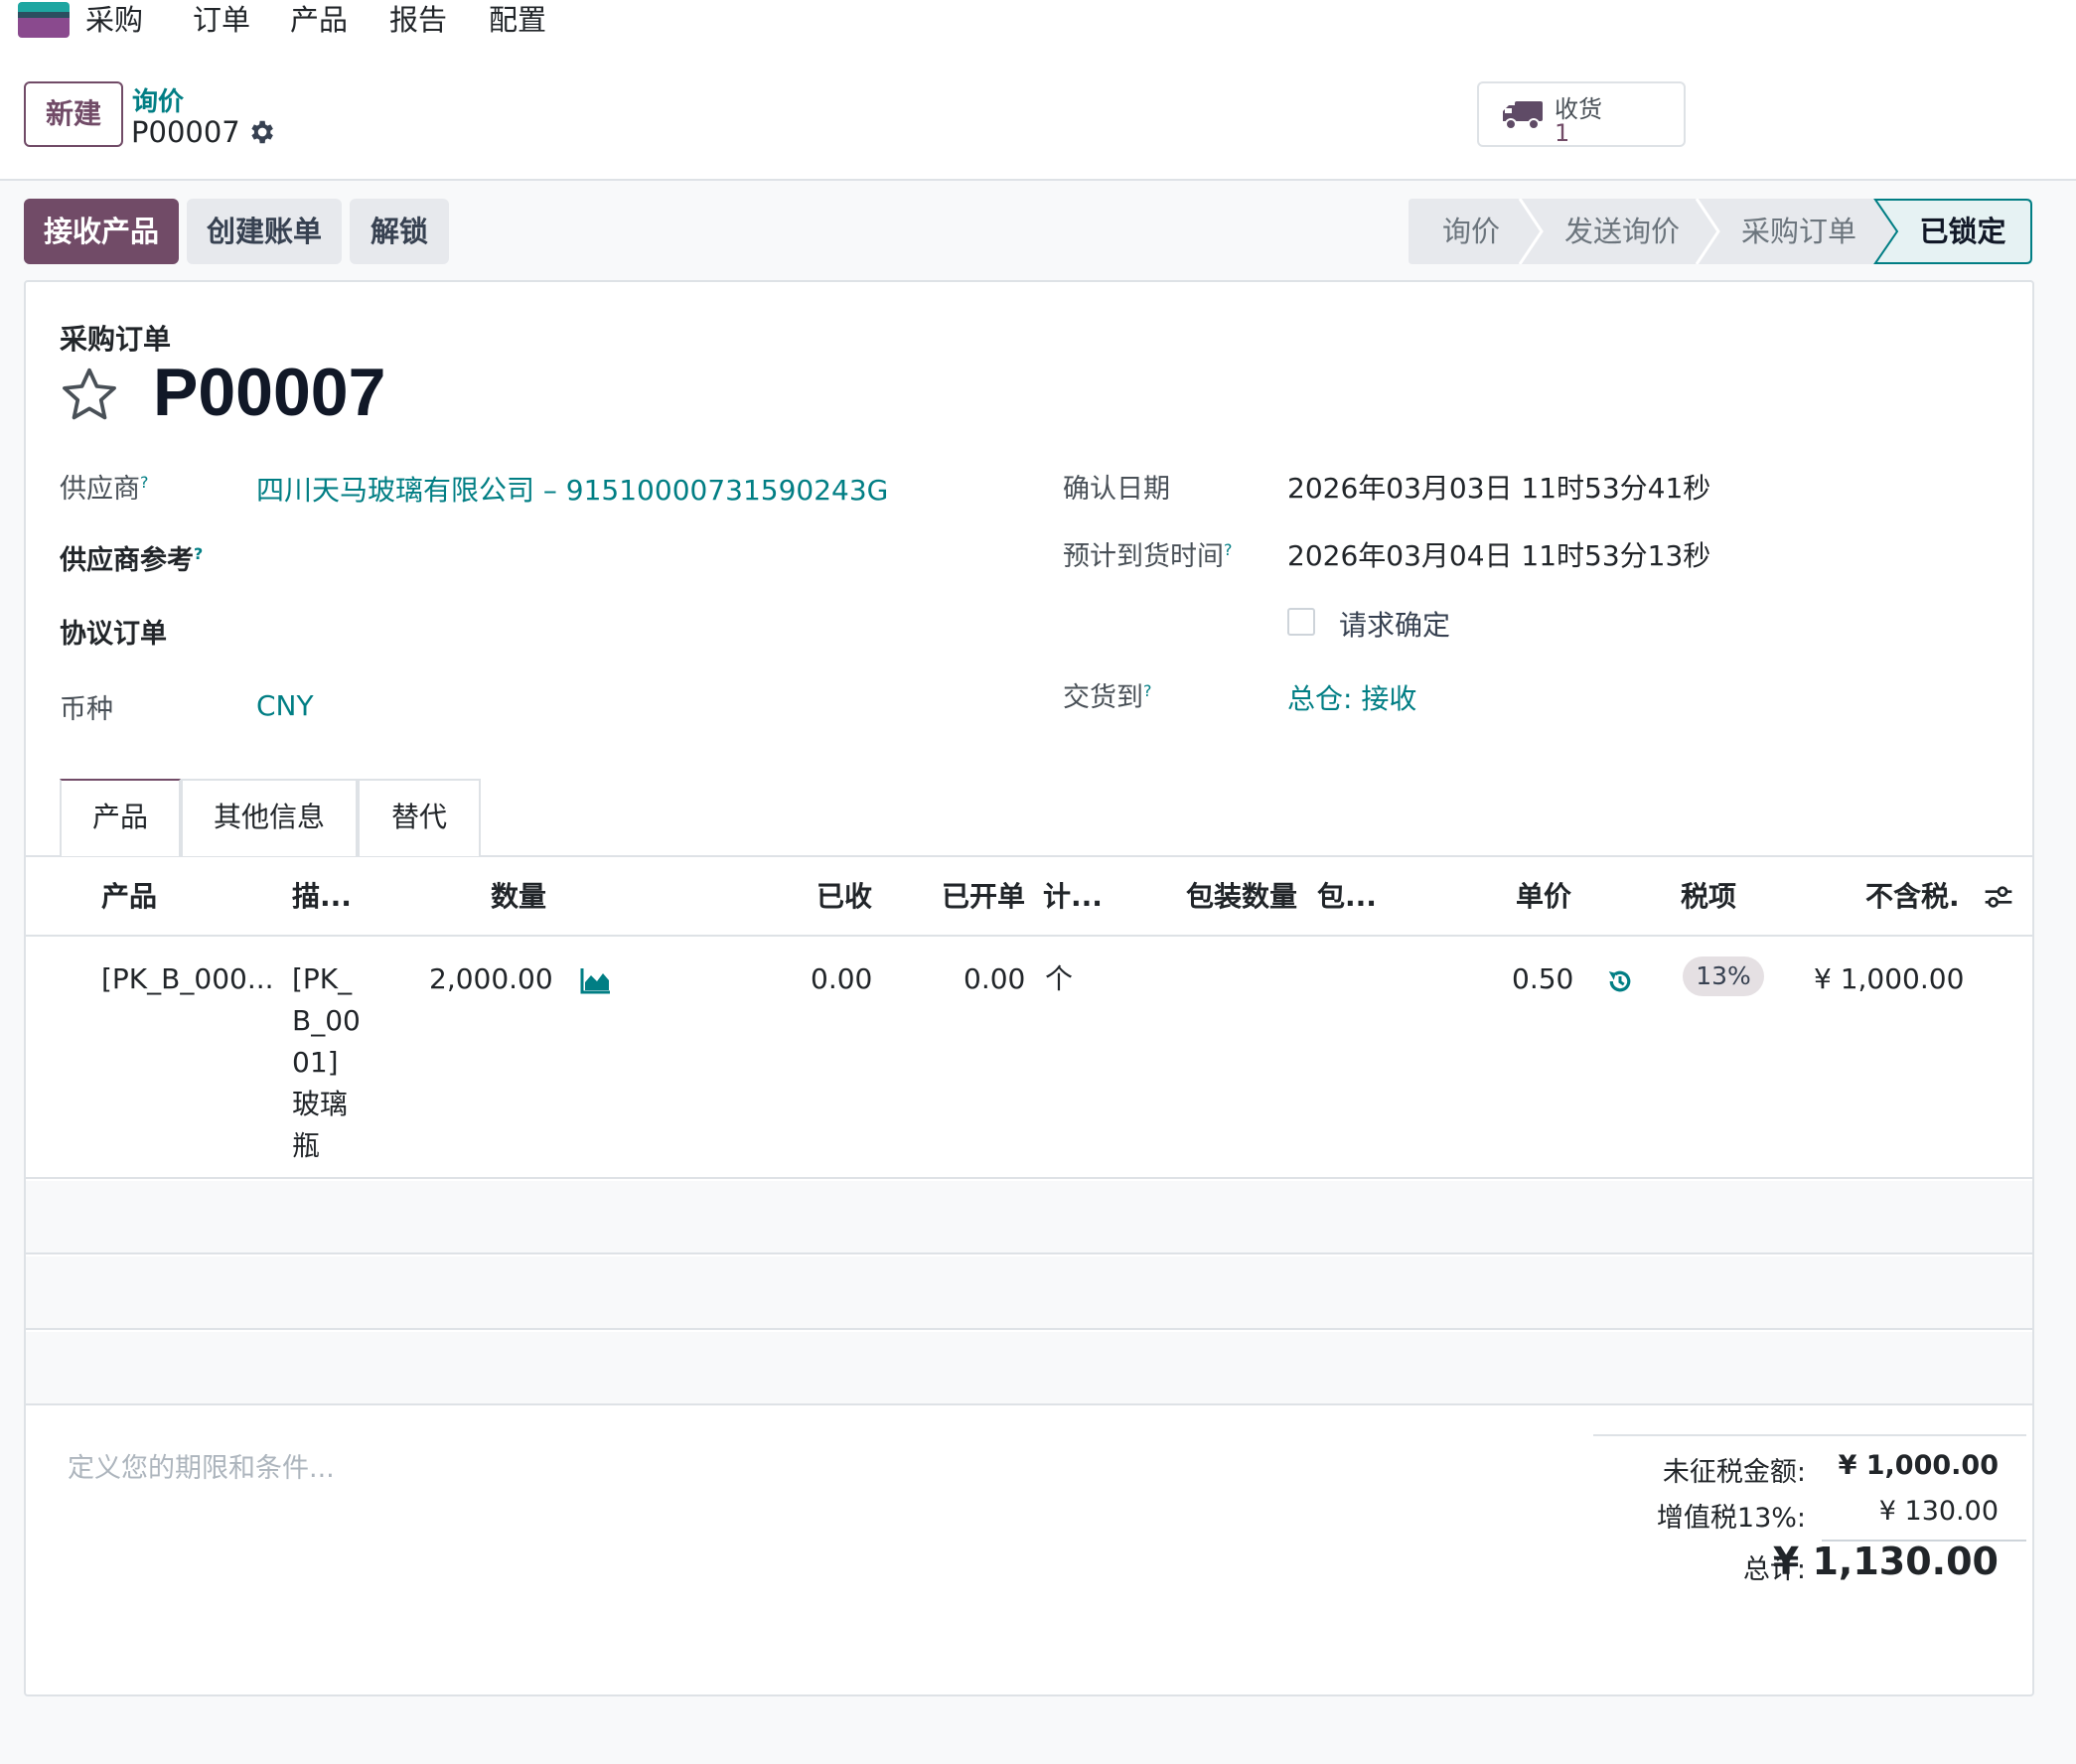  Describe the element at coordinates (1962, 231) in the screenshot. I see `stage-locked: 已锁定` at that location.